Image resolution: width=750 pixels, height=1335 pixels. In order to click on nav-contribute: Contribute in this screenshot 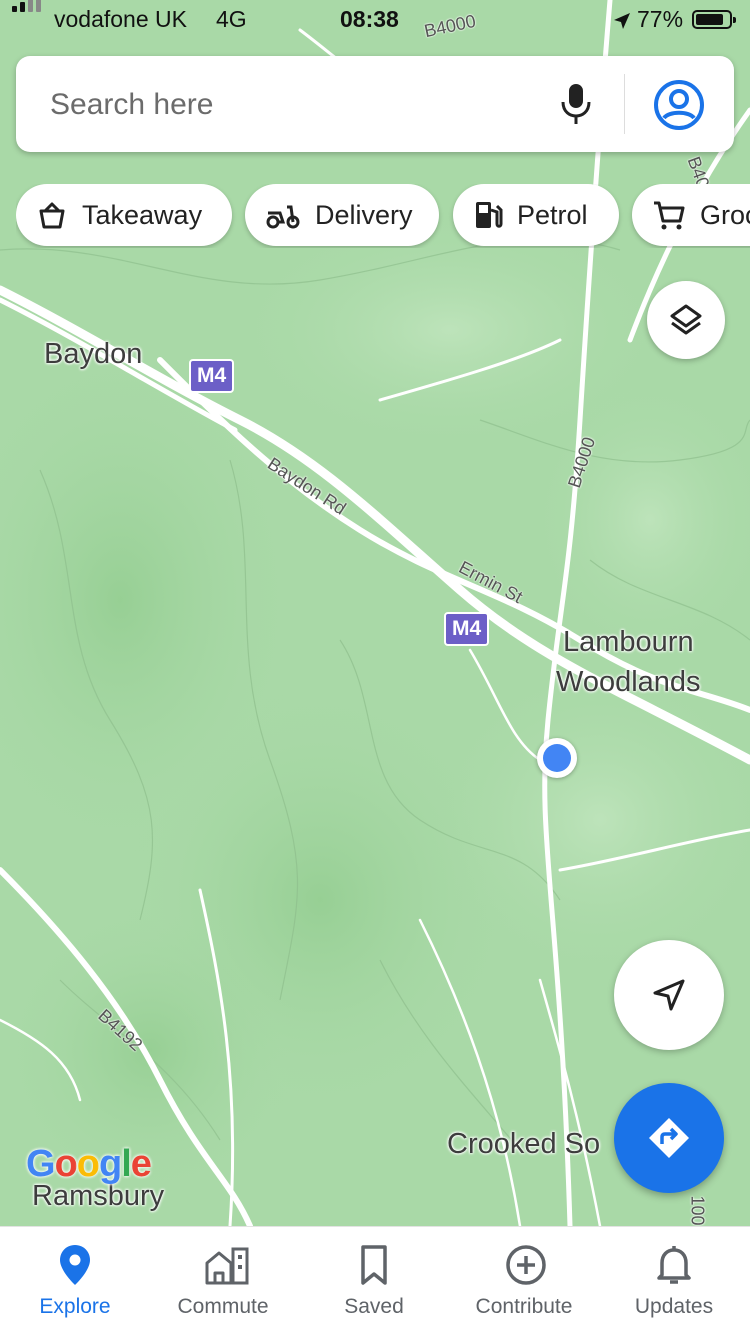, I will do `click(524, 1281)`.